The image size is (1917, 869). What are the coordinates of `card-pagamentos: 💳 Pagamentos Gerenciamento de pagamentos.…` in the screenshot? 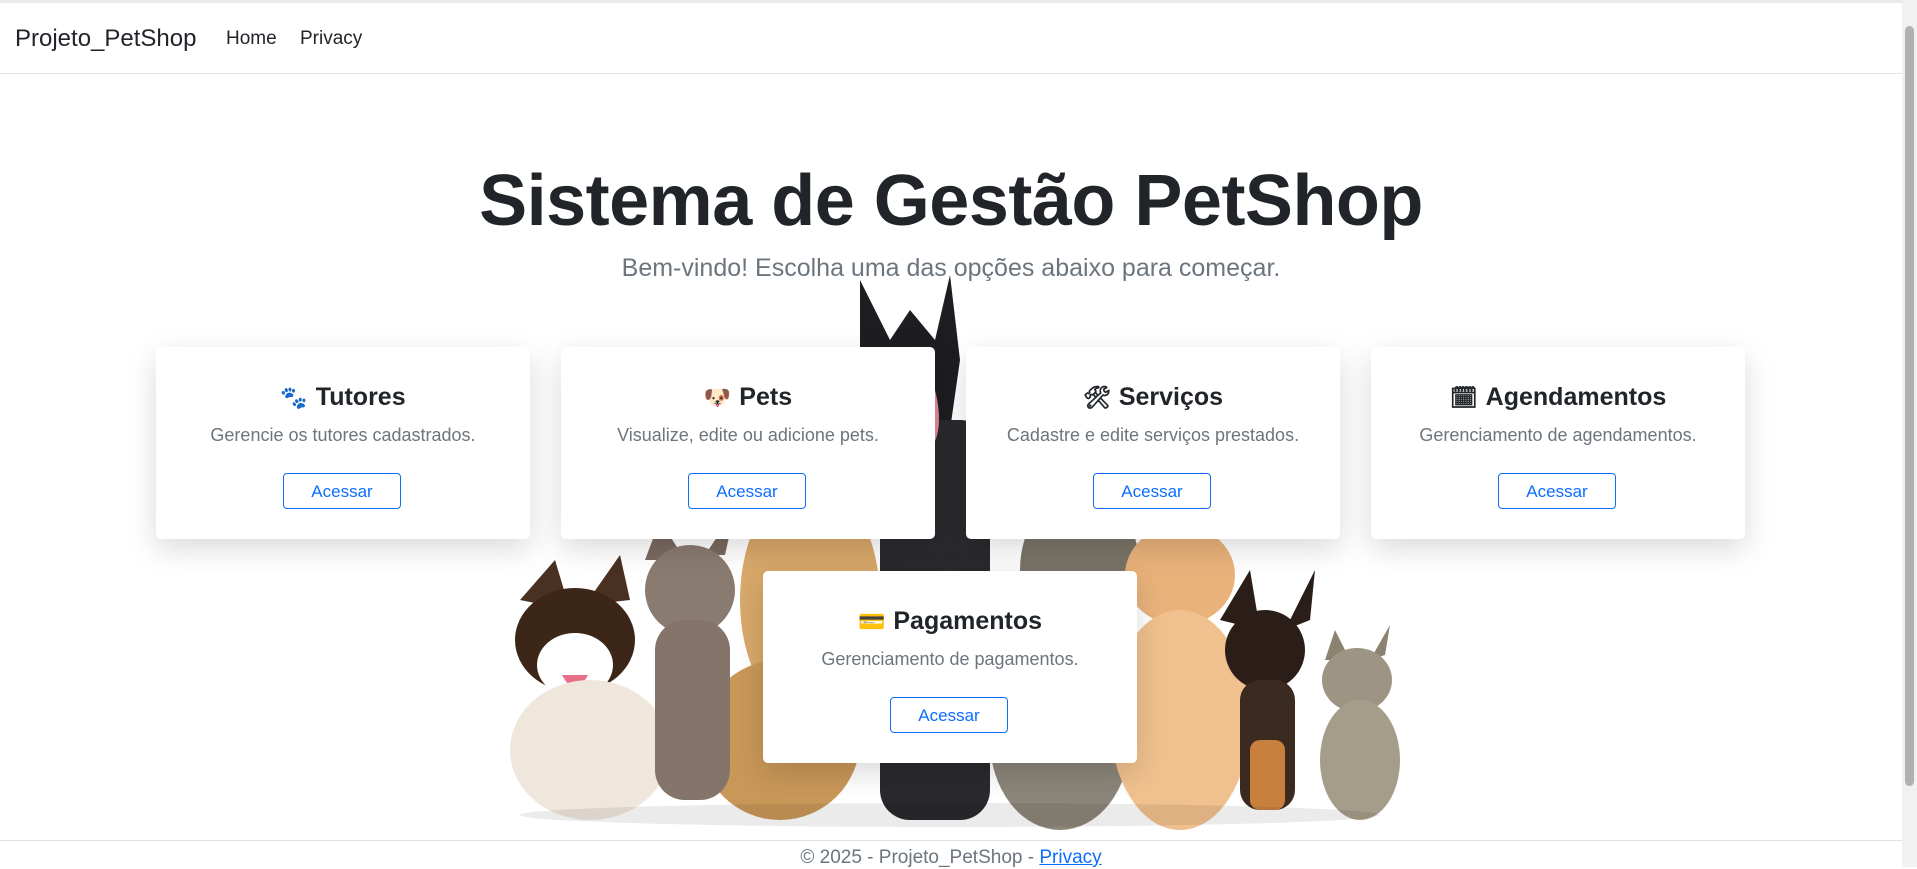 It's located at (950, 667).